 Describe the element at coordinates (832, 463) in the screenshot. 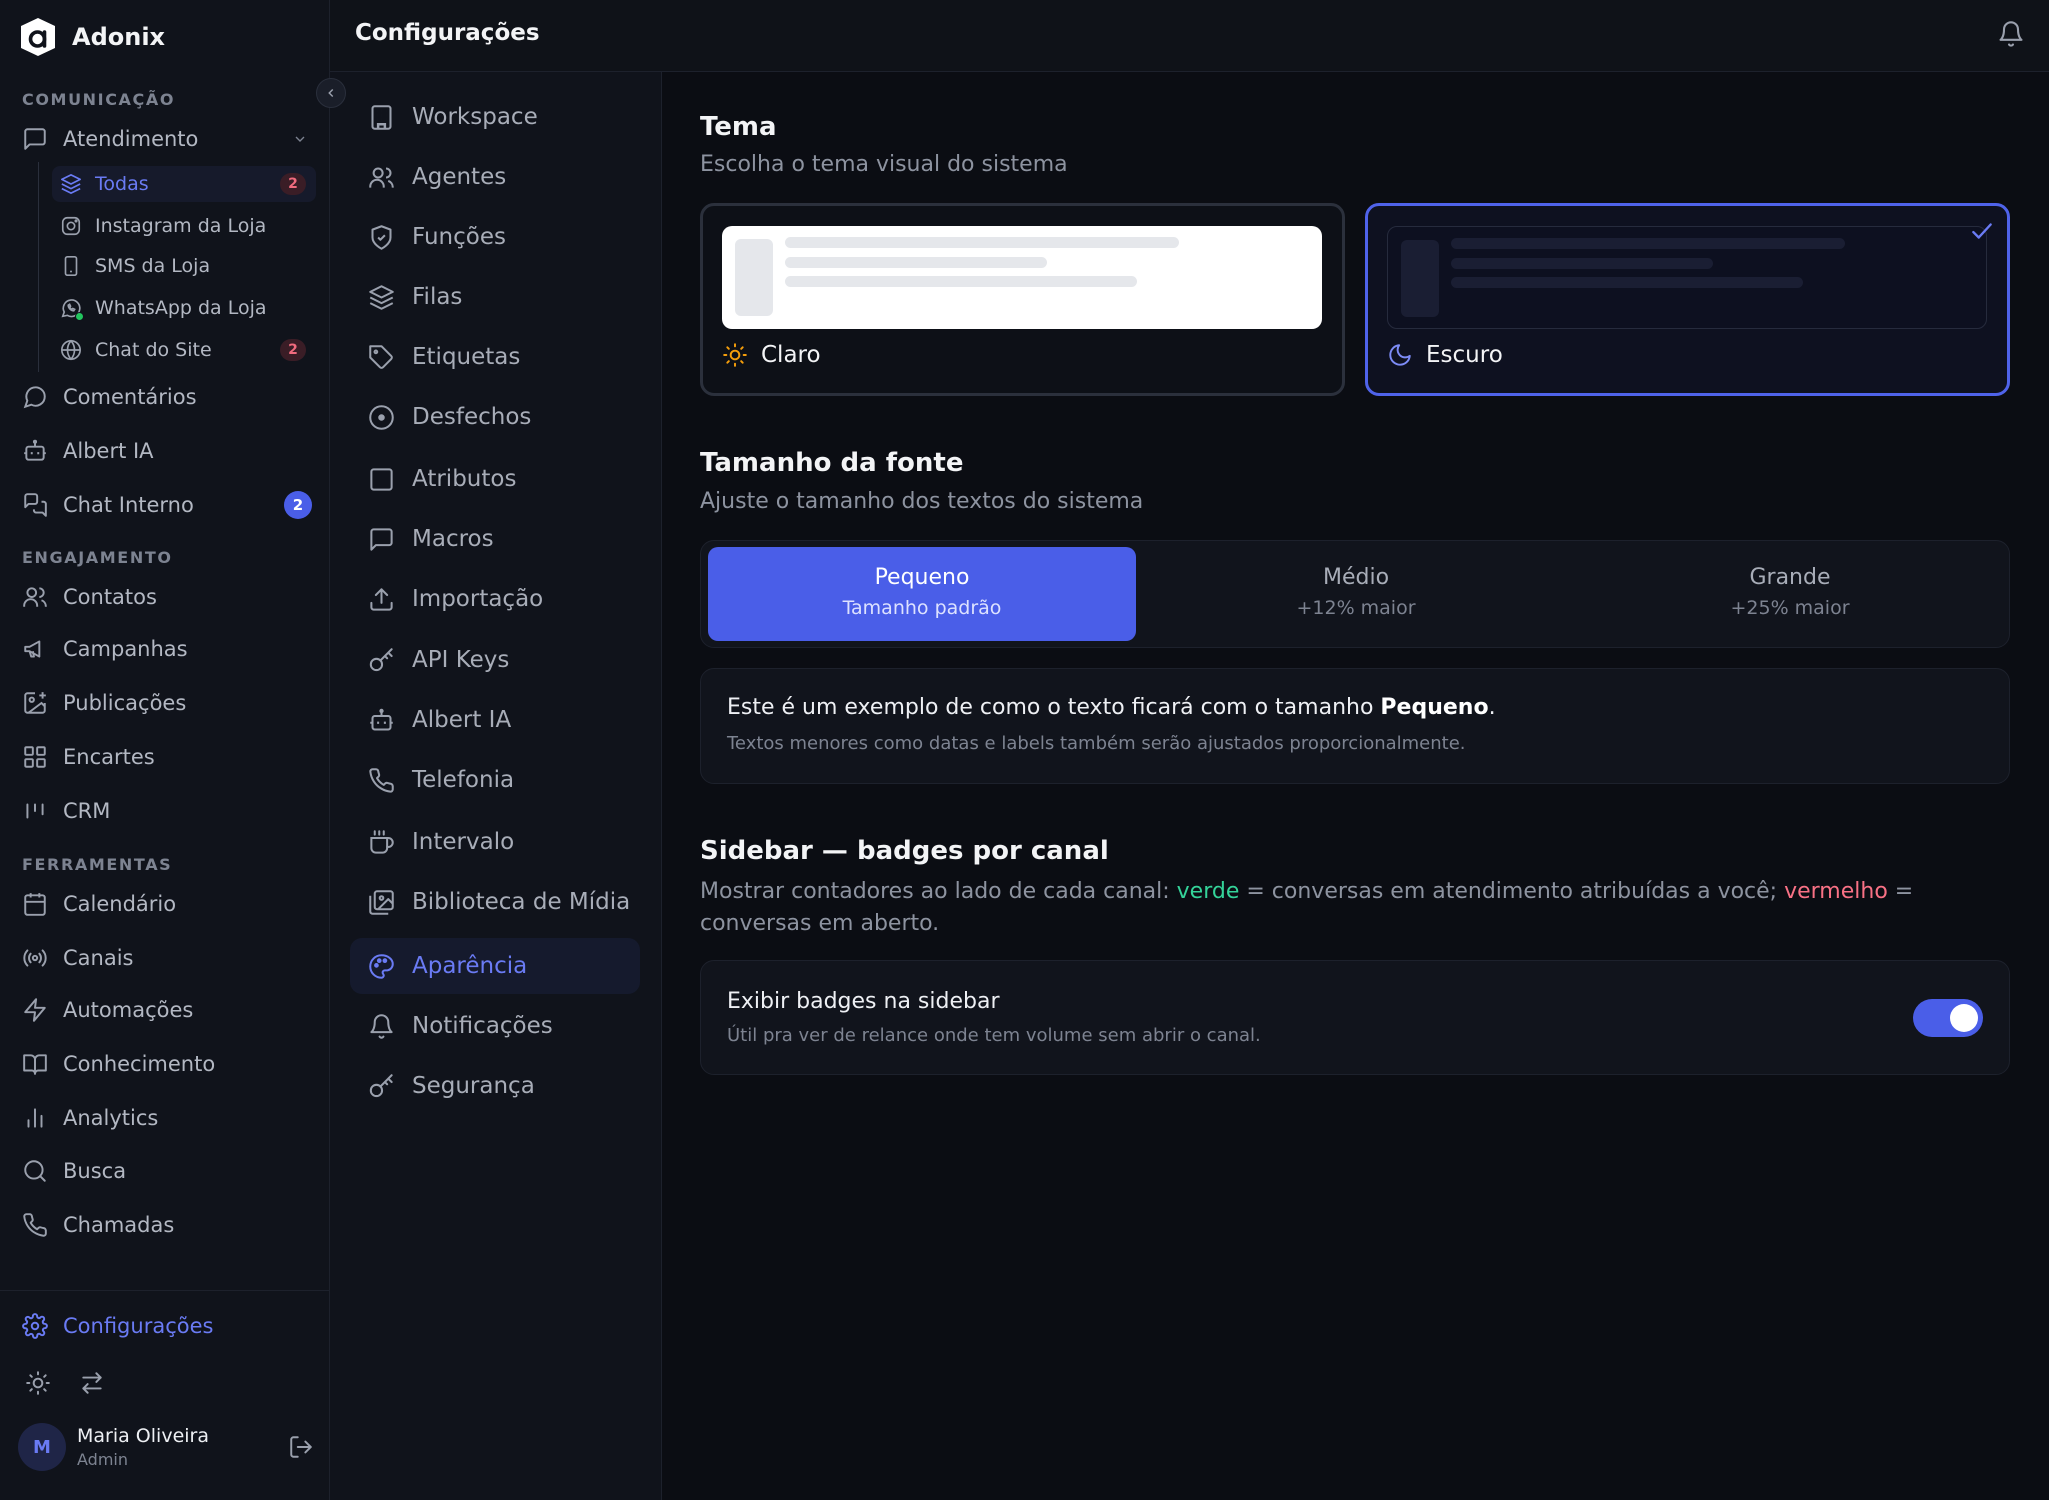

I see `font-size-title: Tamanho da fonte` at that location.